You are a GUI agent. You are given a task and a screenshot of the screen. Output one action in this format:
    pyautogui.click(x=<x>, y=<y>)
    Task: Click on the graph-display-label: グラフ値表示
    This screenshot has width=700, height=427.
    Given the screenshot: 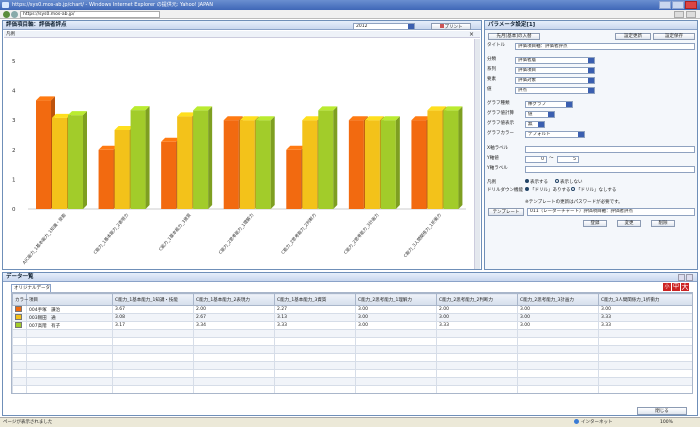 What is the action you would take?
    pyautogui.click(x=500, y=123)
    